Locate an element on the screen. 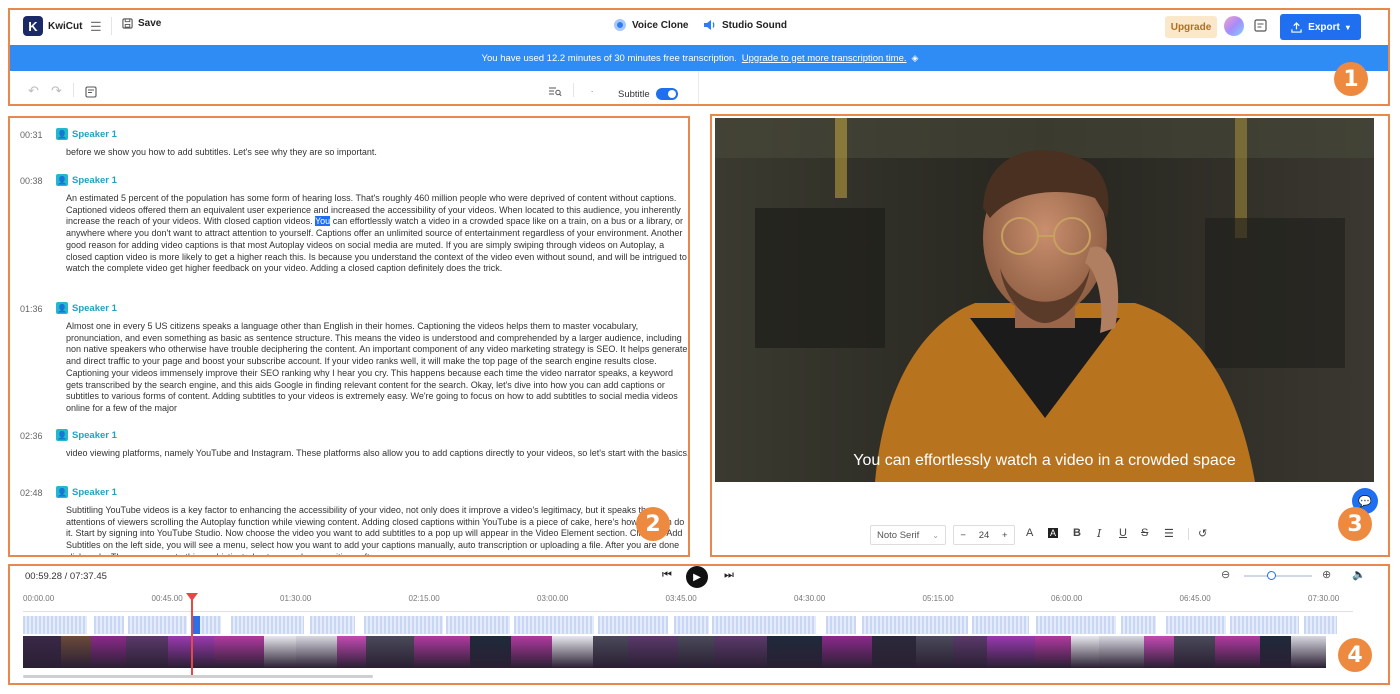  edit-doc-icon is located at coordinates (91, 94).